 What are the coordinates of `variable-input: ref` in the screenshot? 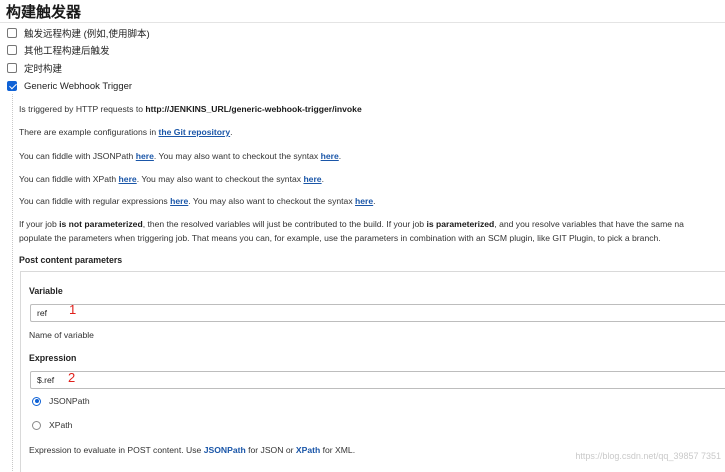 It's located at (377, 313).